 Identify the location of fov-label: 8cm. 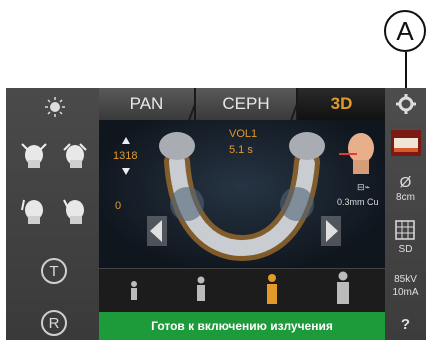
(405, 197).